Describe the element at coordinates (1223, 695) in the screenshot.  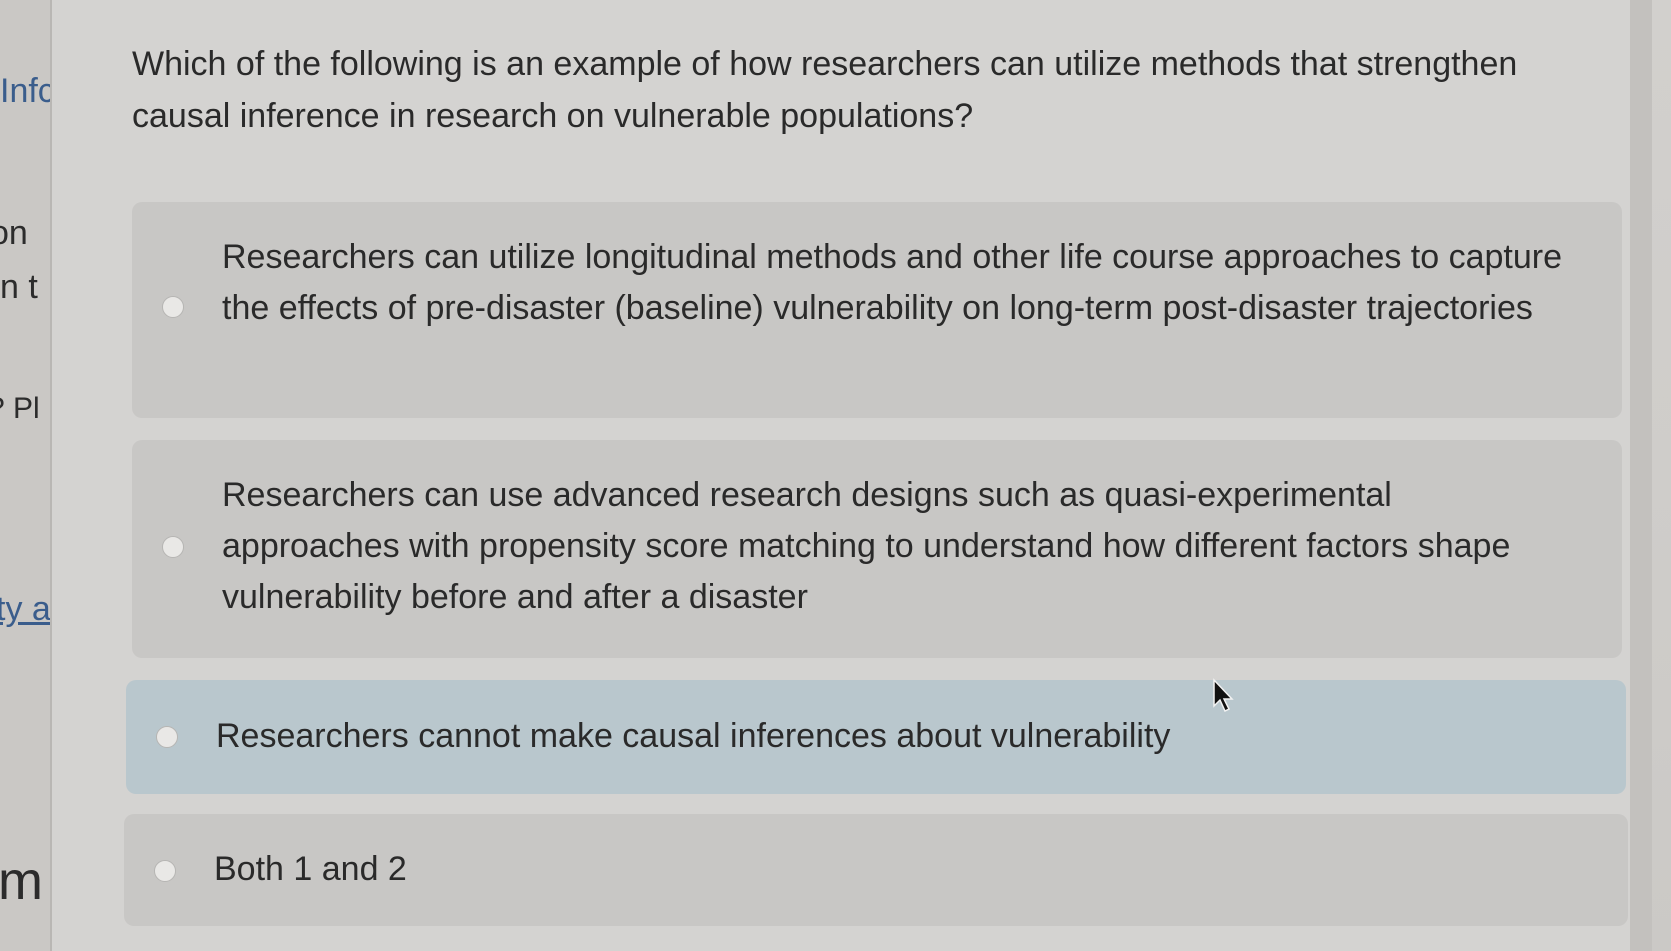
I see `mouse-pointer-icon` at that location.